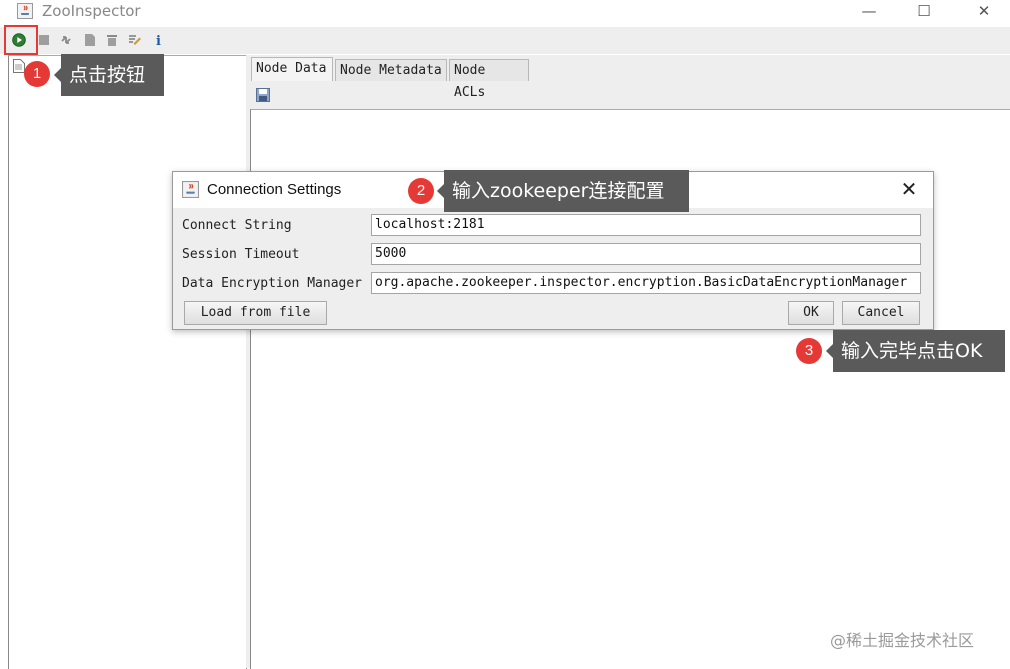  What do you see at coordinates (90, 40) in the screenshot?
I see `add-node-icon` at bounding box center [90, 40].